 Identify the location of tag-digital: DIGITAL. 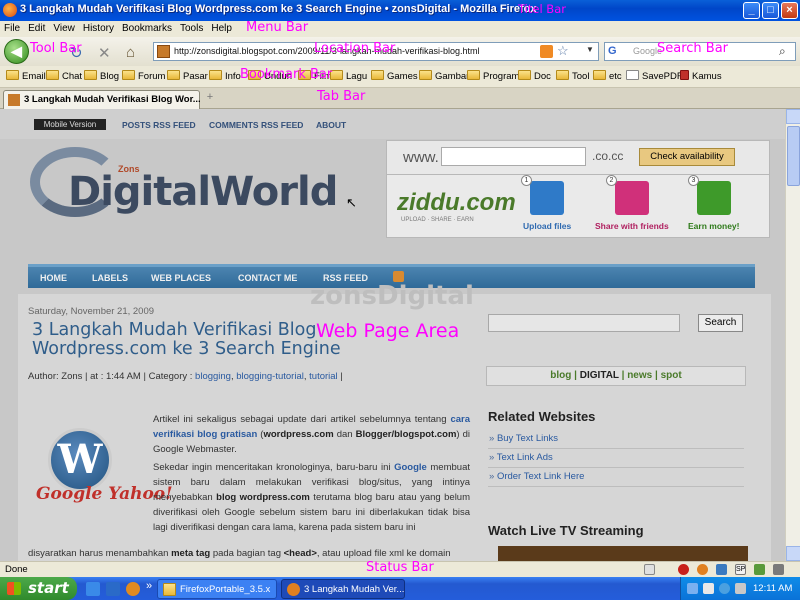
(599, 375).